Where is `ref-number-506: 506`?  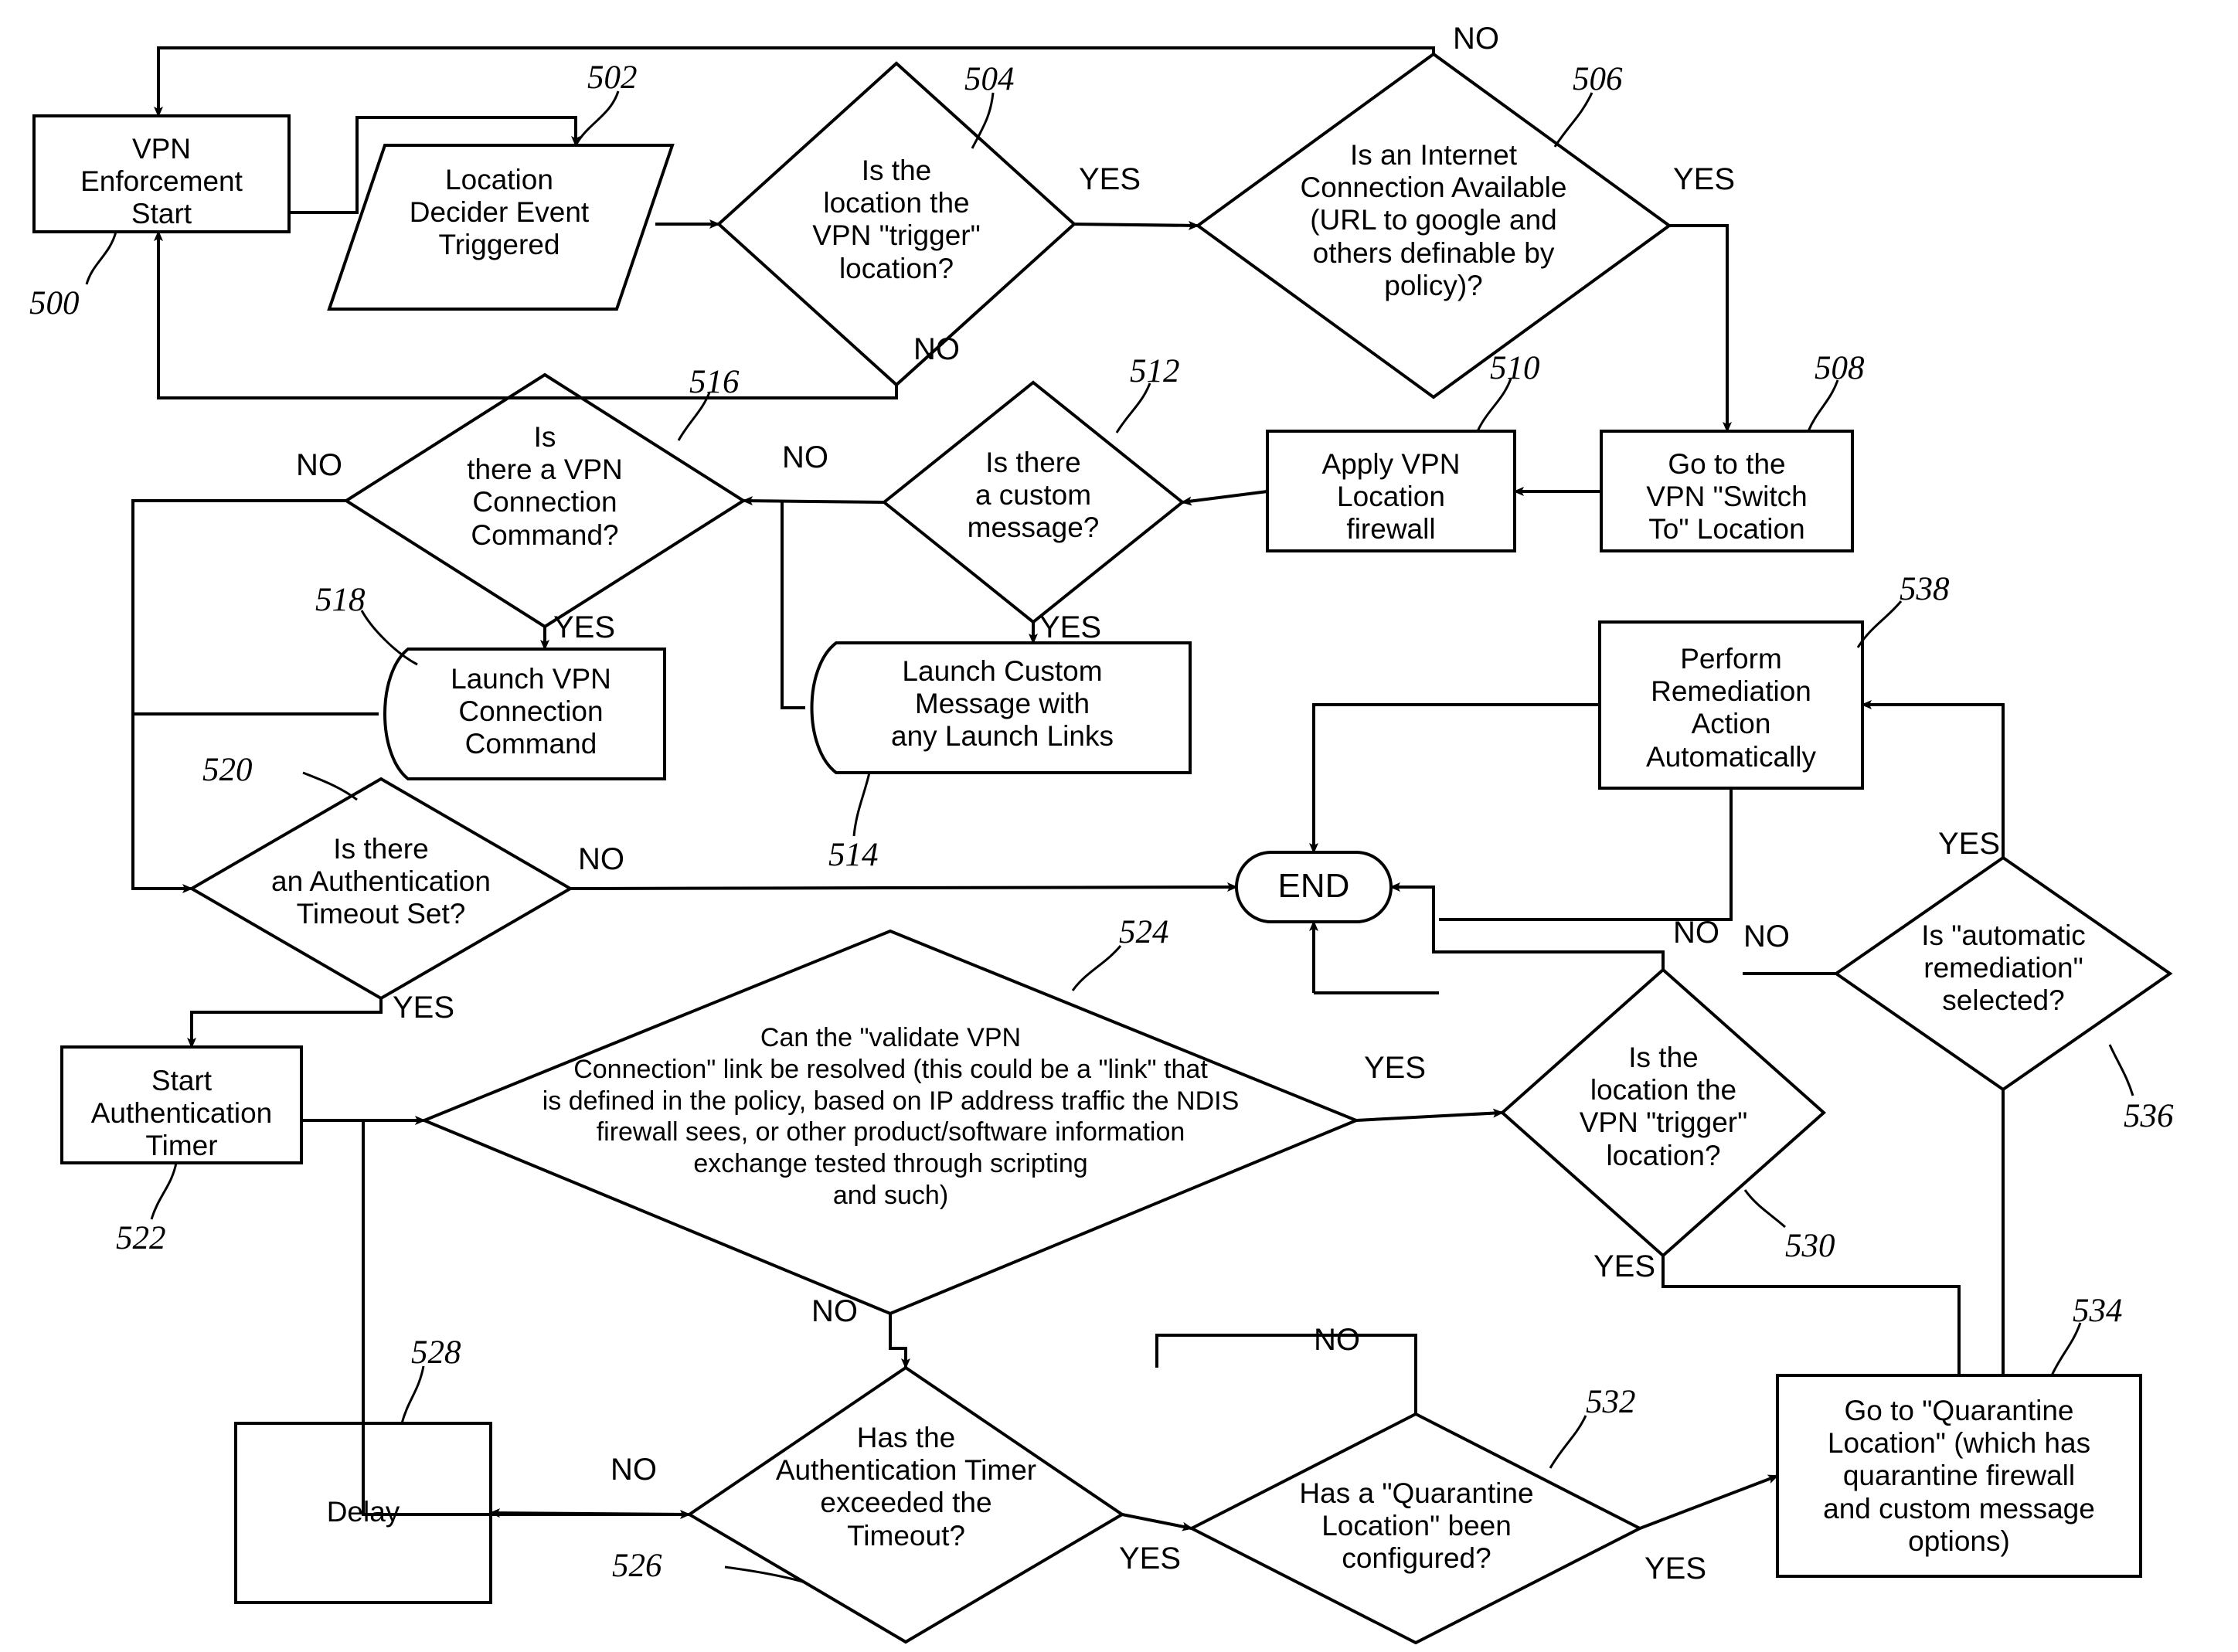 ref-number-506: 506 is located at coordinates (1598, 79).